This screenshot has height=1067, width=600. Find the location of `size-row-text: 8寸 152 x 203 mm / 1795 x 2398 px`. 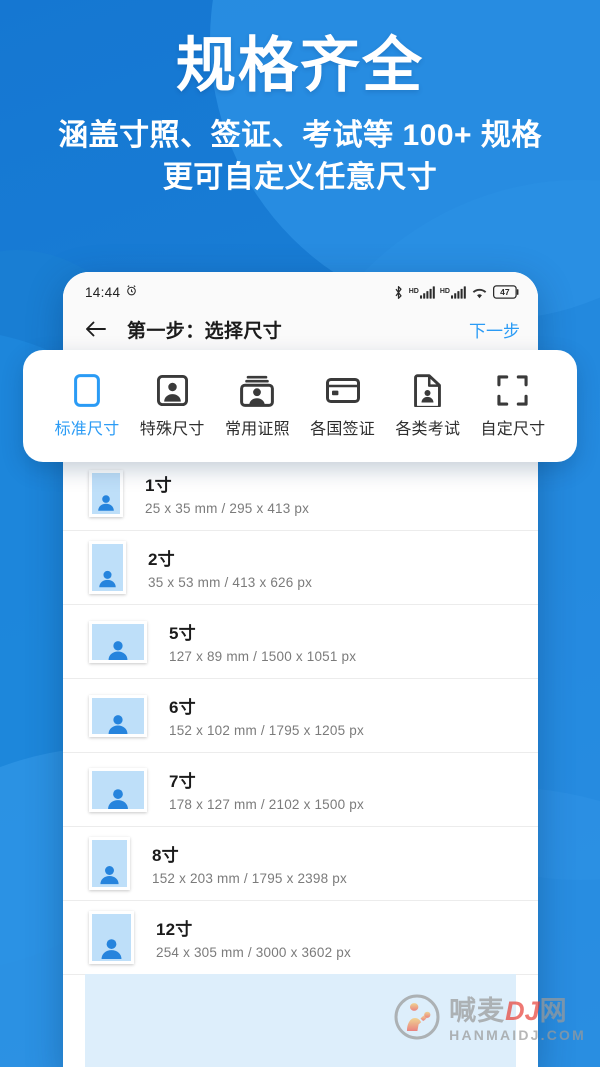

size-row-text: 8寸 152 x 203 mm / 1795 x 2398 px is located at coordinates (249, 863).